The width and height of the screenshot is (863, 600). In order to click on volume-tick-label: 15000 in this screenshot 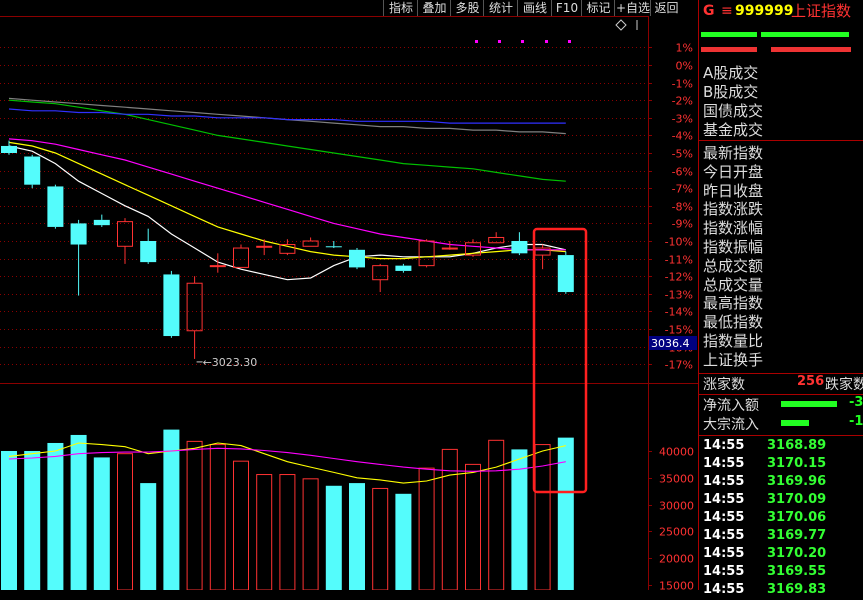, I will do `click(676, 585)`.